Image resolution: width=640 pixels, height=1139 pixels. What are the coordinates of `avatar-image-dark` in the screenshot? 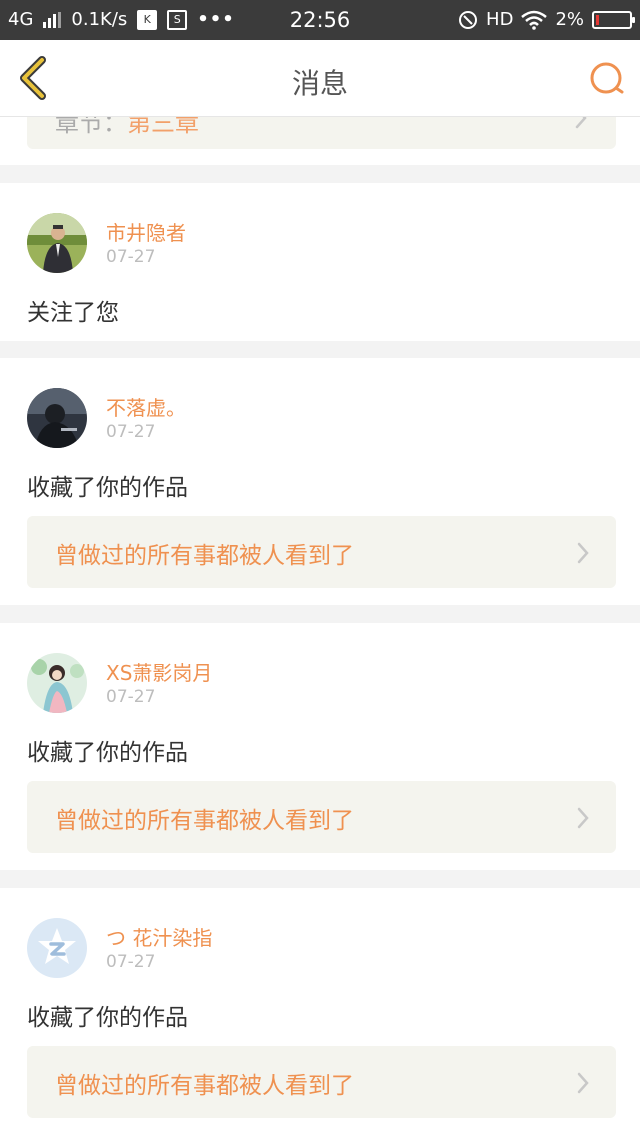 It's located at (57, 418).